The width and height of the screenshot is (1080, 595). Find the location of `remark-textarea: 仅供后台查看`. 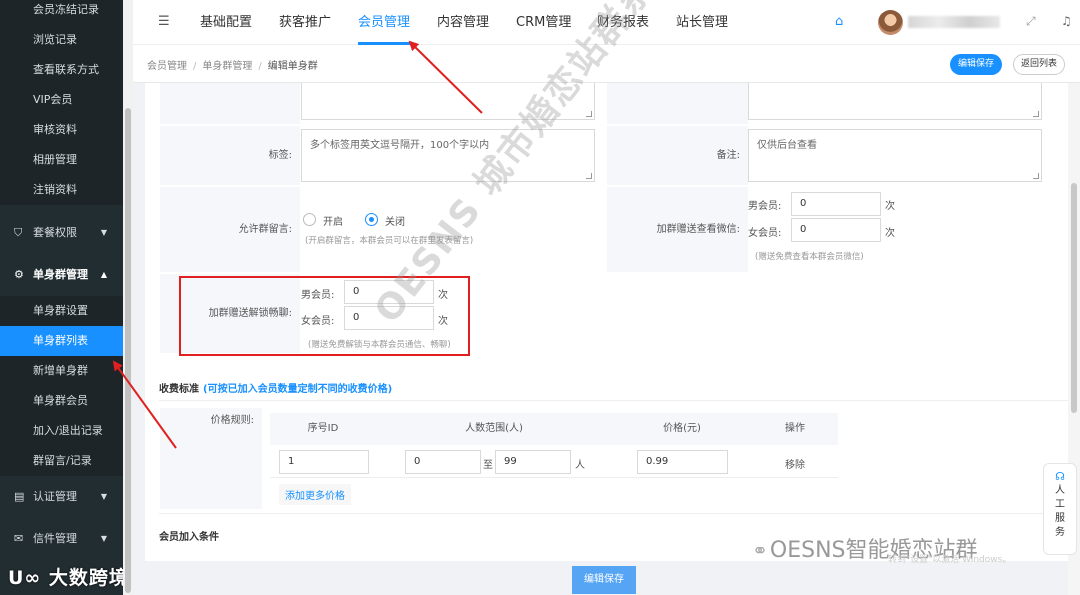

remark-textarea: 仅供后台查看 is located at coordinates (895, 155).